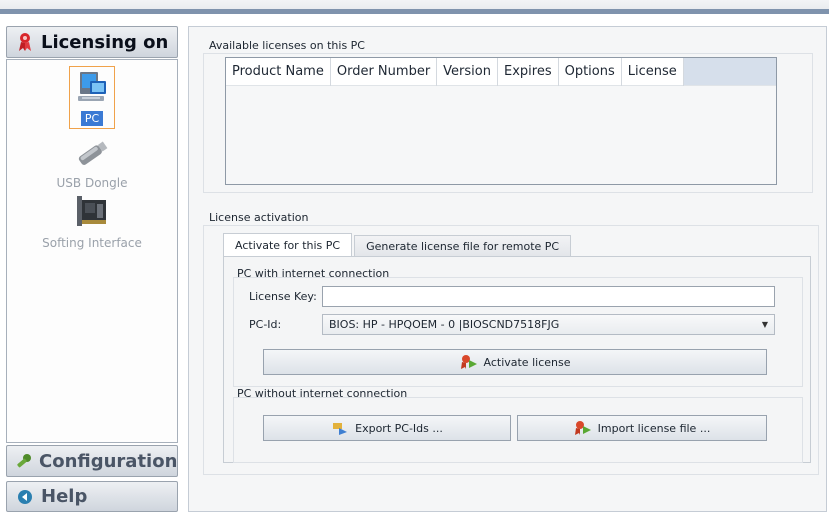 Image resolution: width=829 pixels, height=513 pixels. I want to click on nav-configuration-label: Configuration, so click(108, 461).